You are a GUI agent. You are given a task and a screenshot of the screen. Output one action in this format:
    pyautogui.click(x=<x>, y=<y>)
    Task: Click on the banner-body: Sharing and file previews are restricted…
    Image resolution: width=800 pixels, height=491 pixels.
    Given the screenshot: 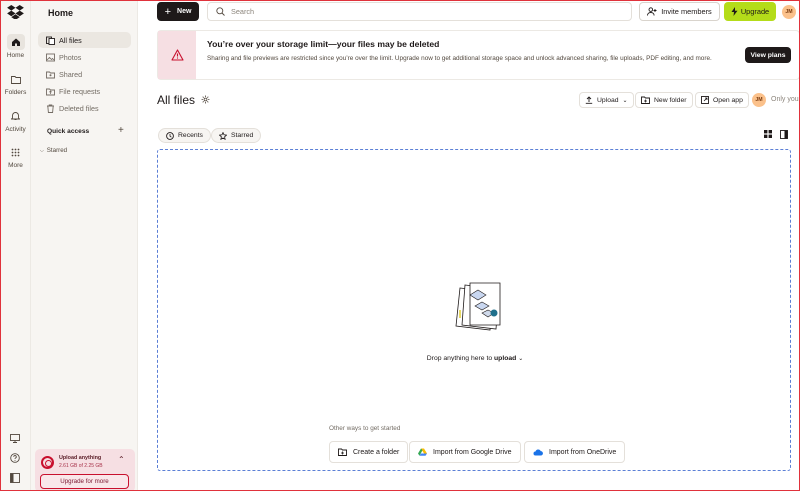 What is the action you would take?
    pyautogui.click(x=459, y=58)
    